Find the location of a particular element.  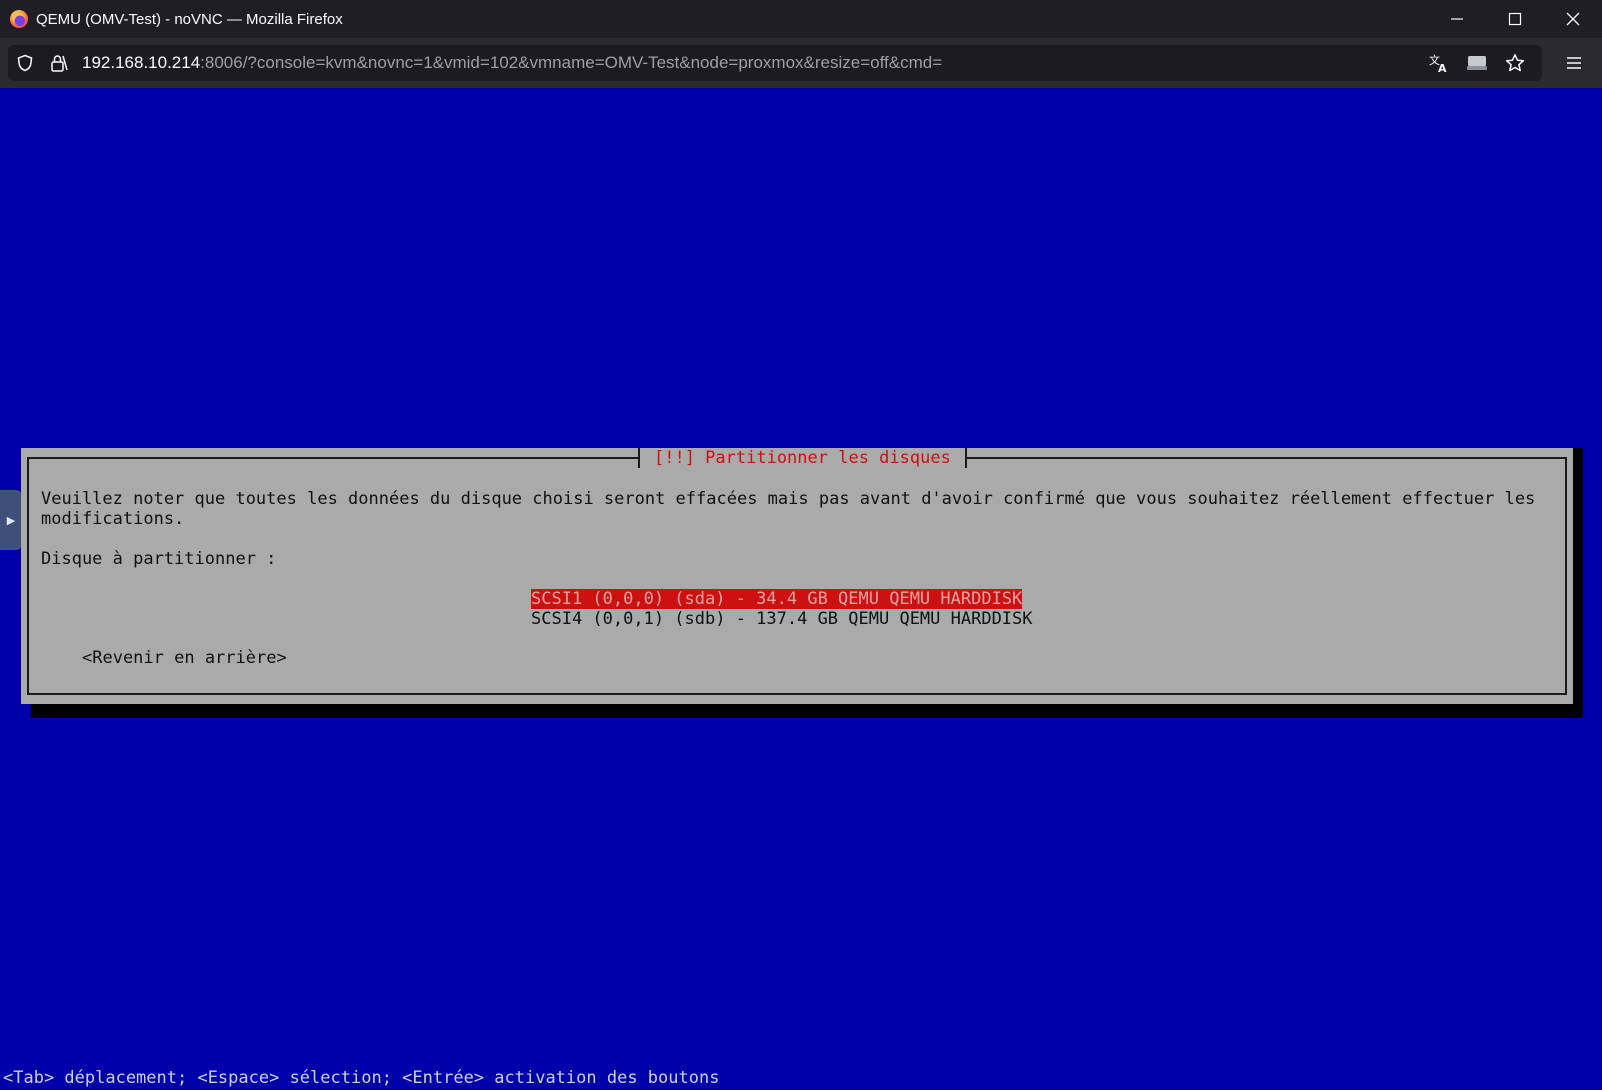

firefox-logo-icon is located at coordinates (19, 19).